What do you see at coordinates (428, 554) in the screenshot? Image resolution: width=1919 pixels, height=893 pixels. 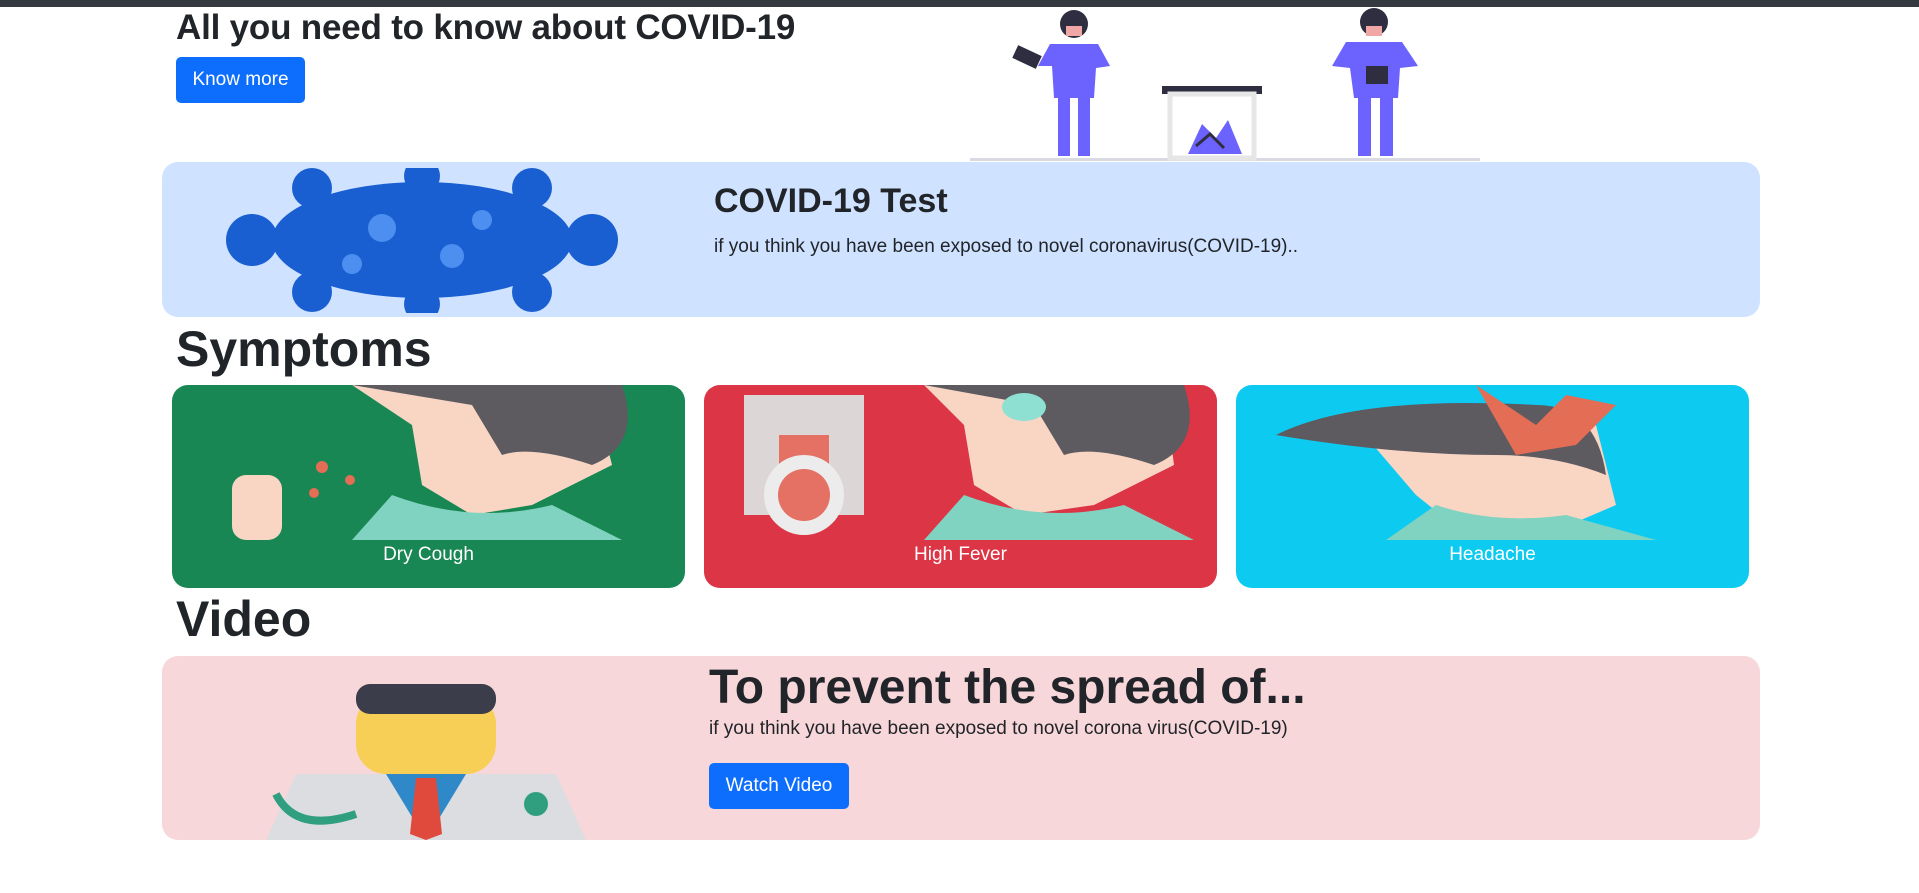 I see `symptom-label: Dry Cough` at bounding box center [428, 554].